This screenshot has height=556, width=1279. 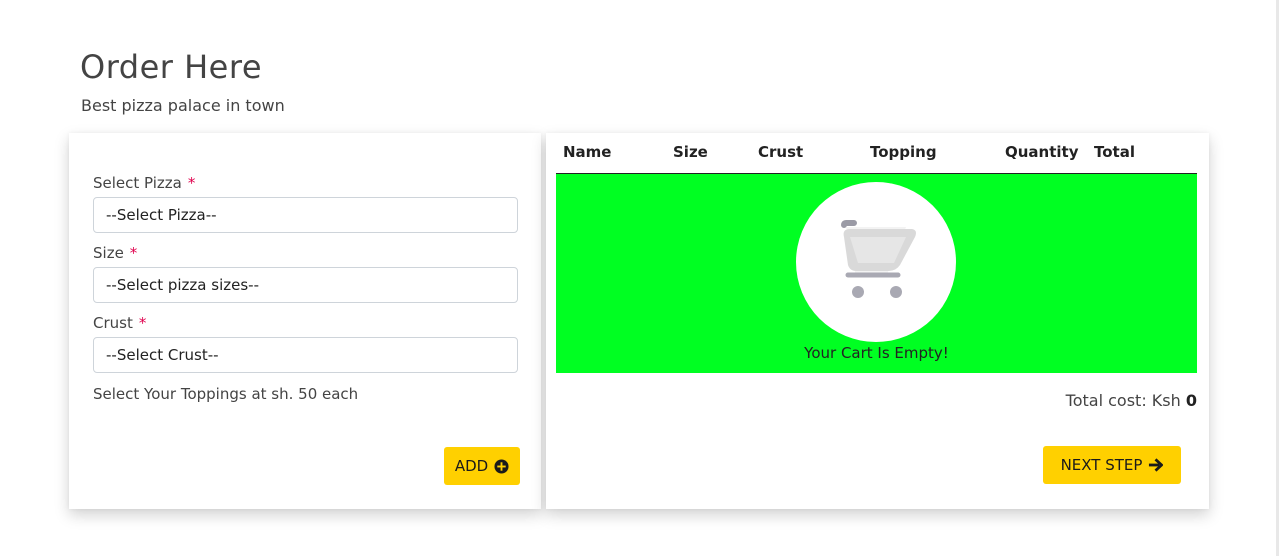 What do you see at coordinates (305, 215) in the screenshot?
I see `pizza-select: --Select Pizza--` at bounding box center [305, 215].